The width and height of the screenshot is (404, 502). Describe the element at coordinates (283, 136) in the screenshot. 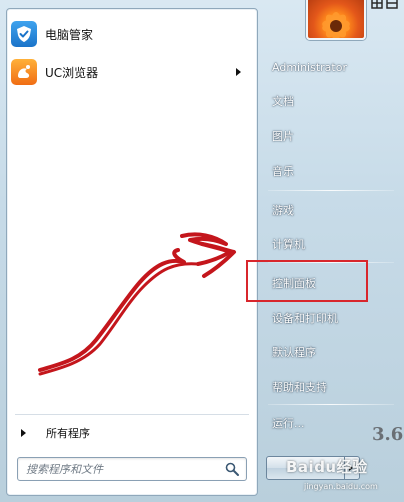

I see `menu-item-label: 图片` at that location.